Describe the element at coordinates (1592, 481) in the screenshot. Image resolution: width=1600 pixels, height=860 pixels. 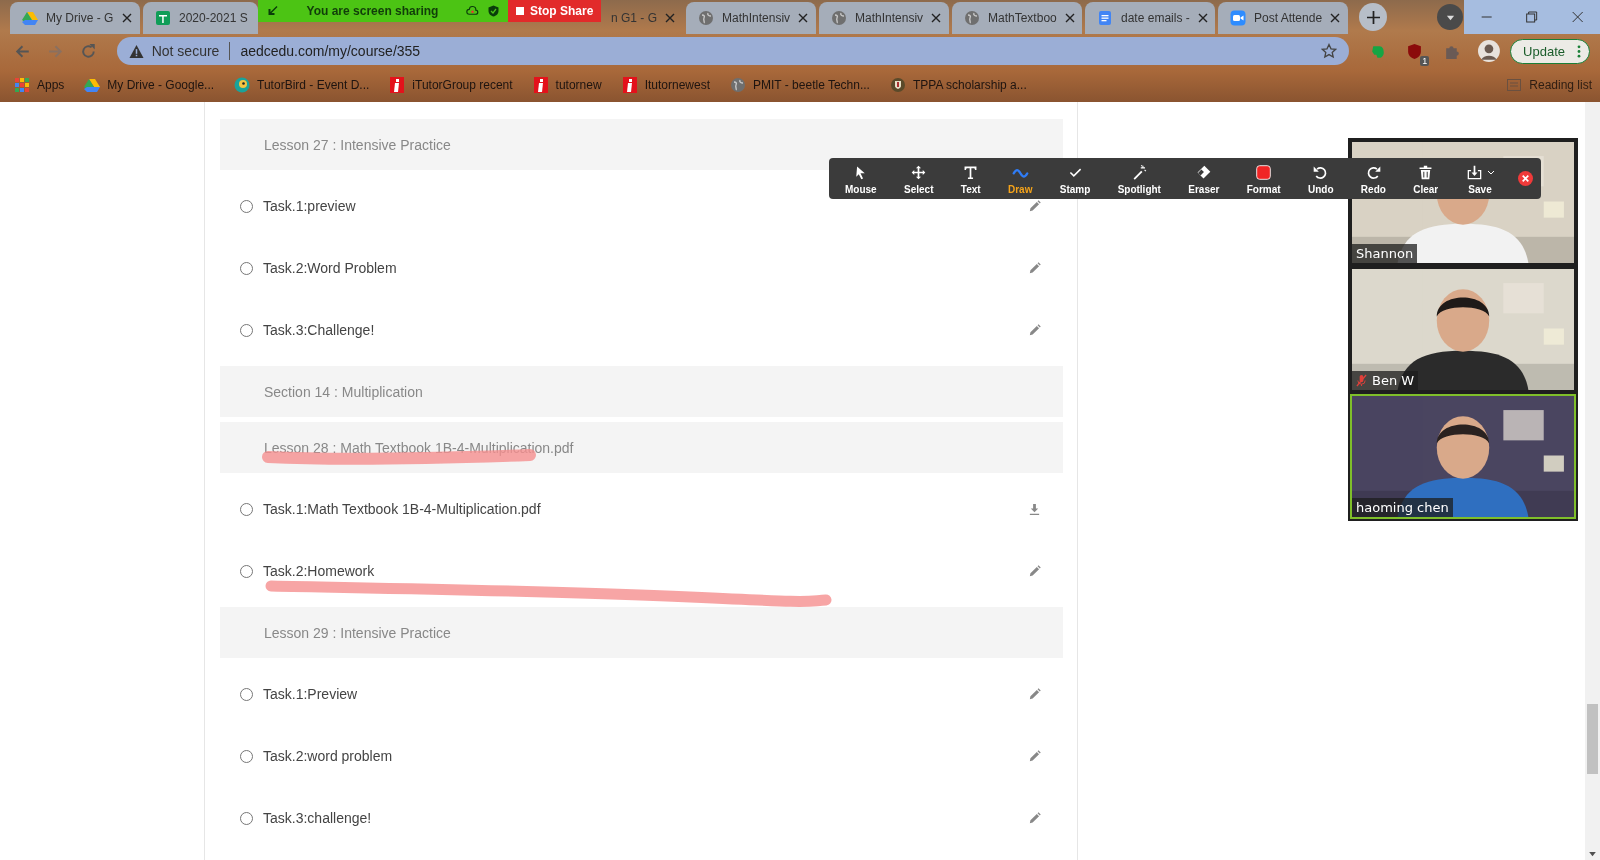
I see `scrollbar` at that location.